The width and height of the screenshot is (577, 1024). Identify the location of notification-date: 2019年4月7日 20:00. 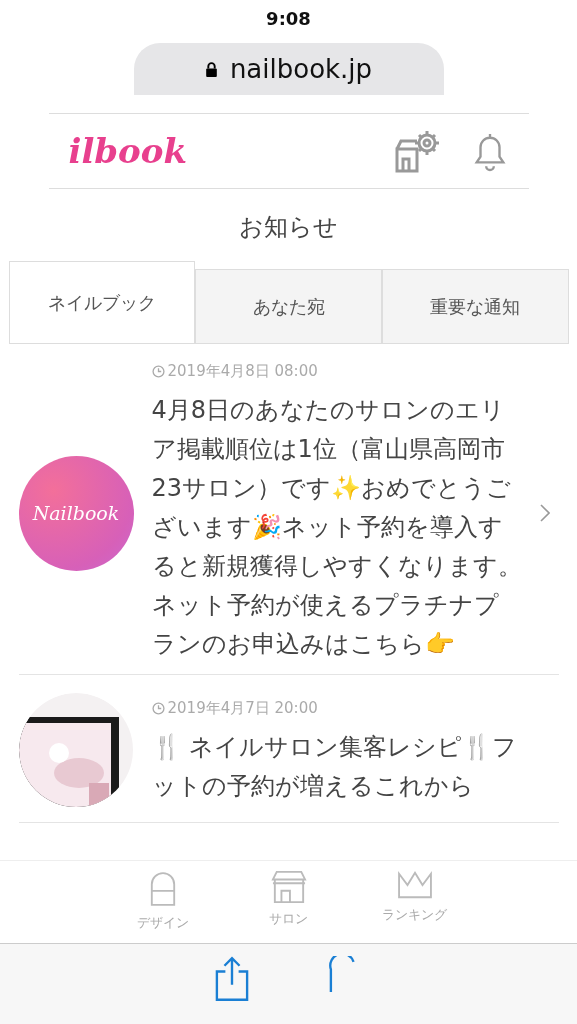
(242, 708).